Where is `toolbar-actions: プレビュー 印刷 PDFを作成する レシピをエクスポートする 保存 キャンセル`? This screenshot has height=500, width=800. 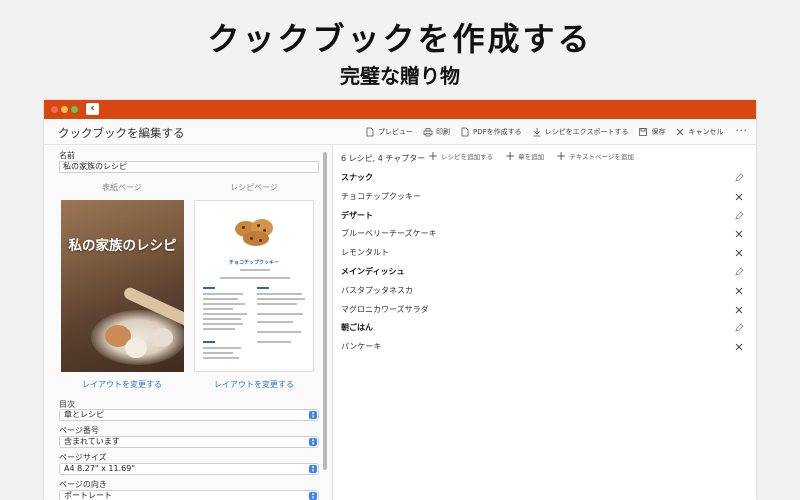
toolbar-actions: プレビュー 印刷 PDFを作成する レシピをエクスポートする 保存 キャンセル is located at coordinates (551, 131).